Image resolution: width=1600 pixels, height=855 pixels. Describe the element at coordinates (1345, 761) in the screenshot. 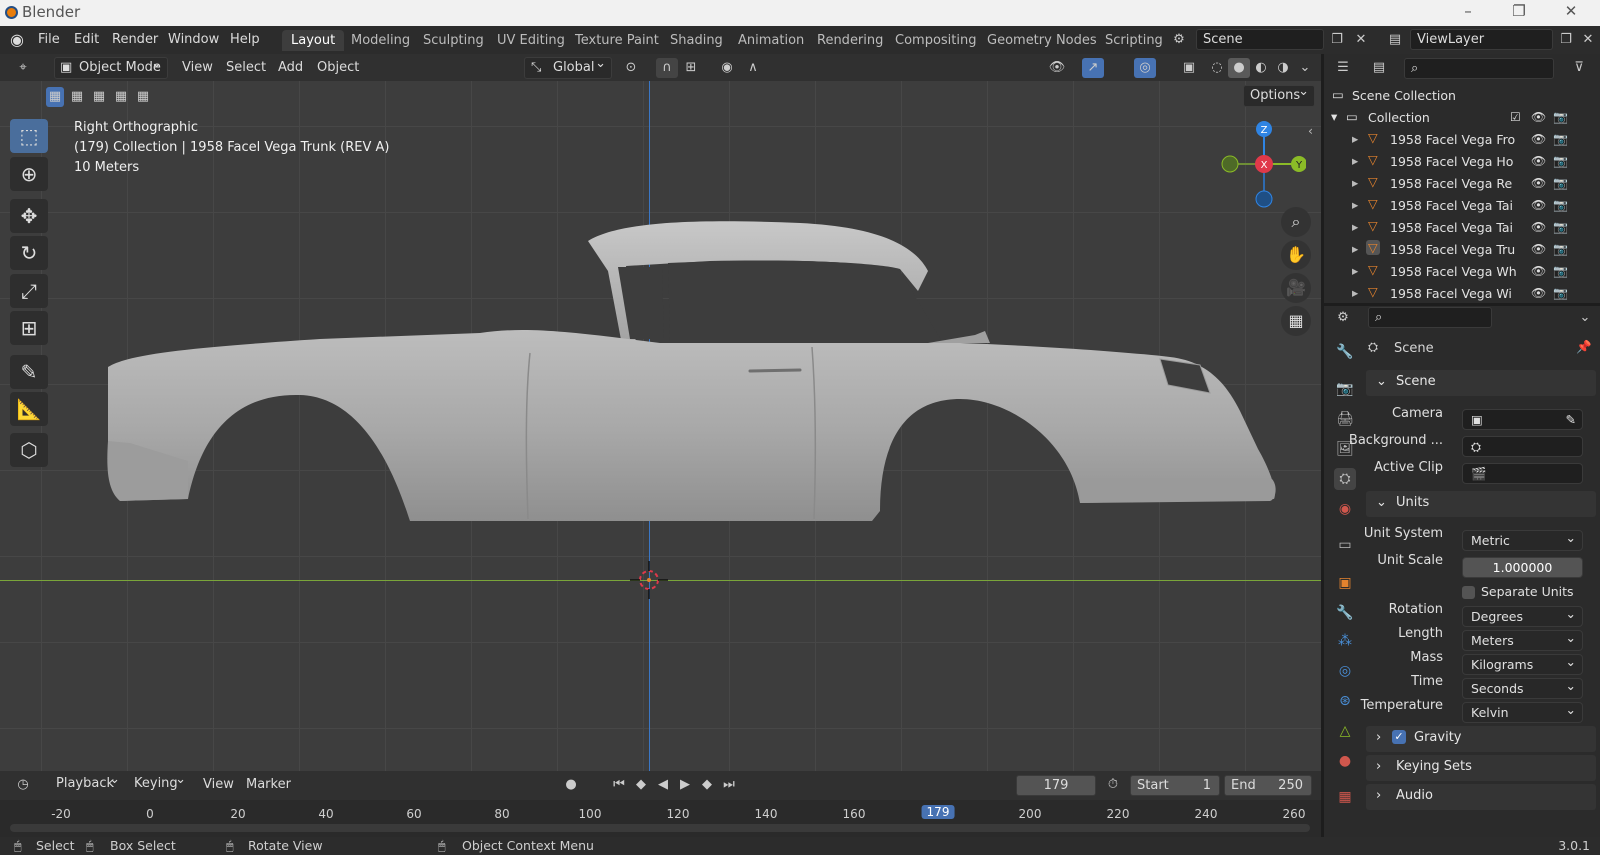

I see `material-tab-icon: ●` at that location.